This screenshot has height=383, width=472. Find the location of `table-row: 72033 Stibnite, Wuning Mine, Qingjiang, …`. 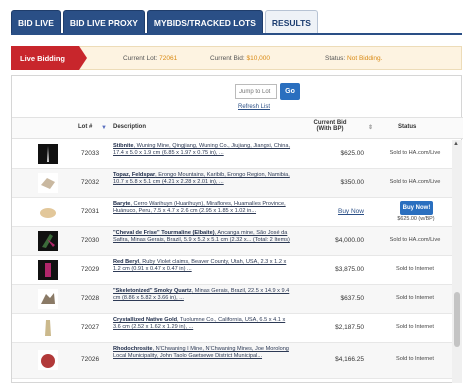

table-row: 72033 Stibnite, Wuning Mine, Qingjiang, … is located at coordinates (232, 154).